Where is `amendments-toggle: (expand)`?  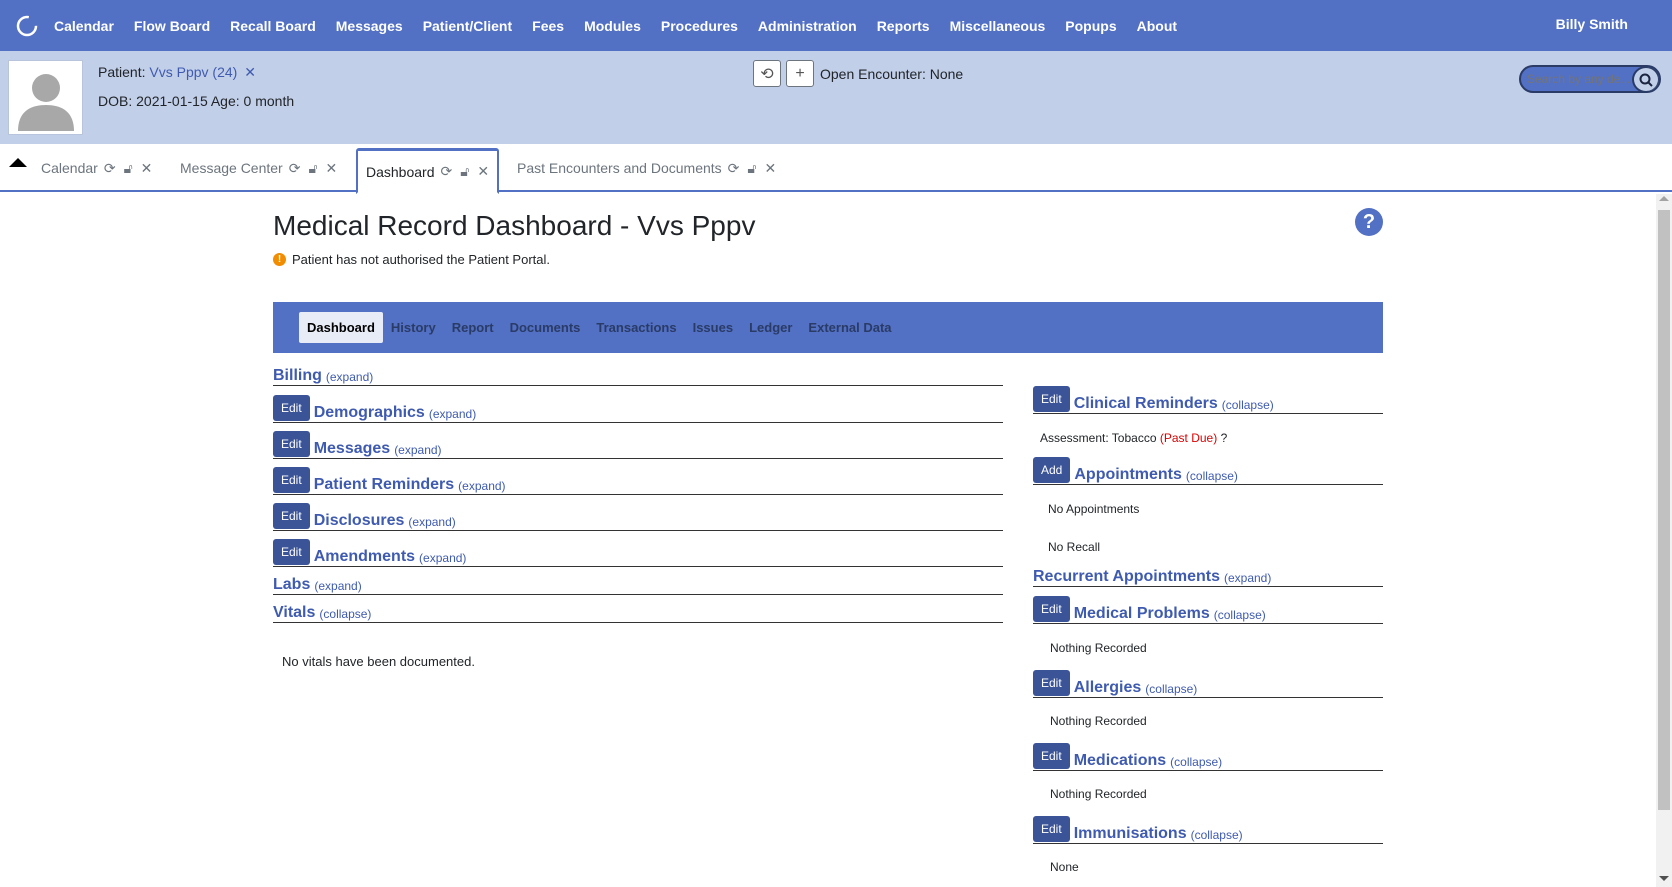
amendments-toggle: (expand) is located at coordinates (442, 558).